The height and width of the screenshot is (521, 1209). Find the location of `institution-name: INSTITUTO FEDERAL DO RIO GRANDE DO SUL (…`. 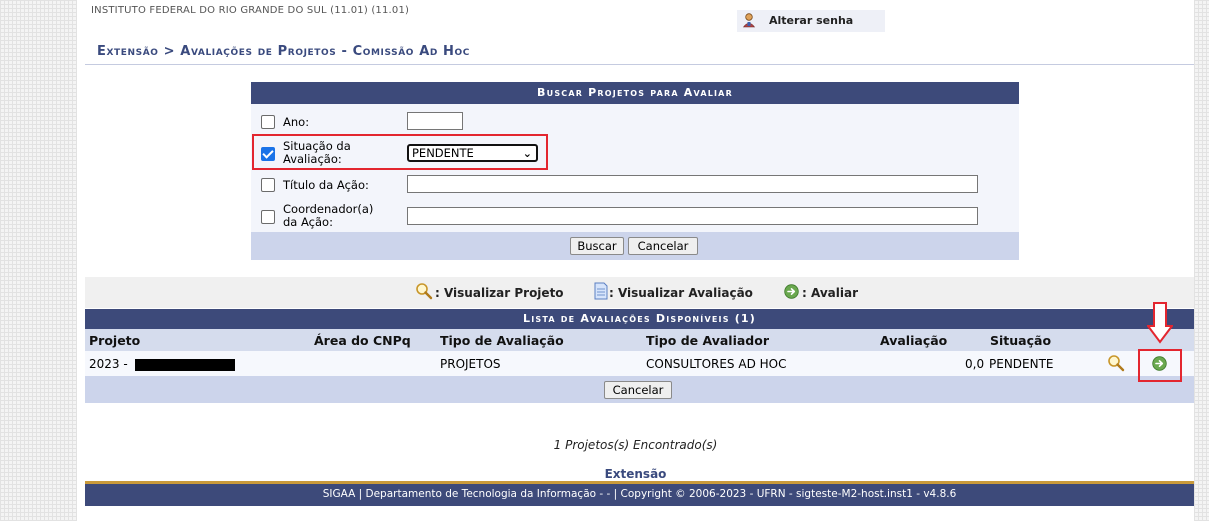

institution-name: INSTITUTO FEDERAL DO RIO GRANDE DO SUL (… is located at coordinates (250, 10).